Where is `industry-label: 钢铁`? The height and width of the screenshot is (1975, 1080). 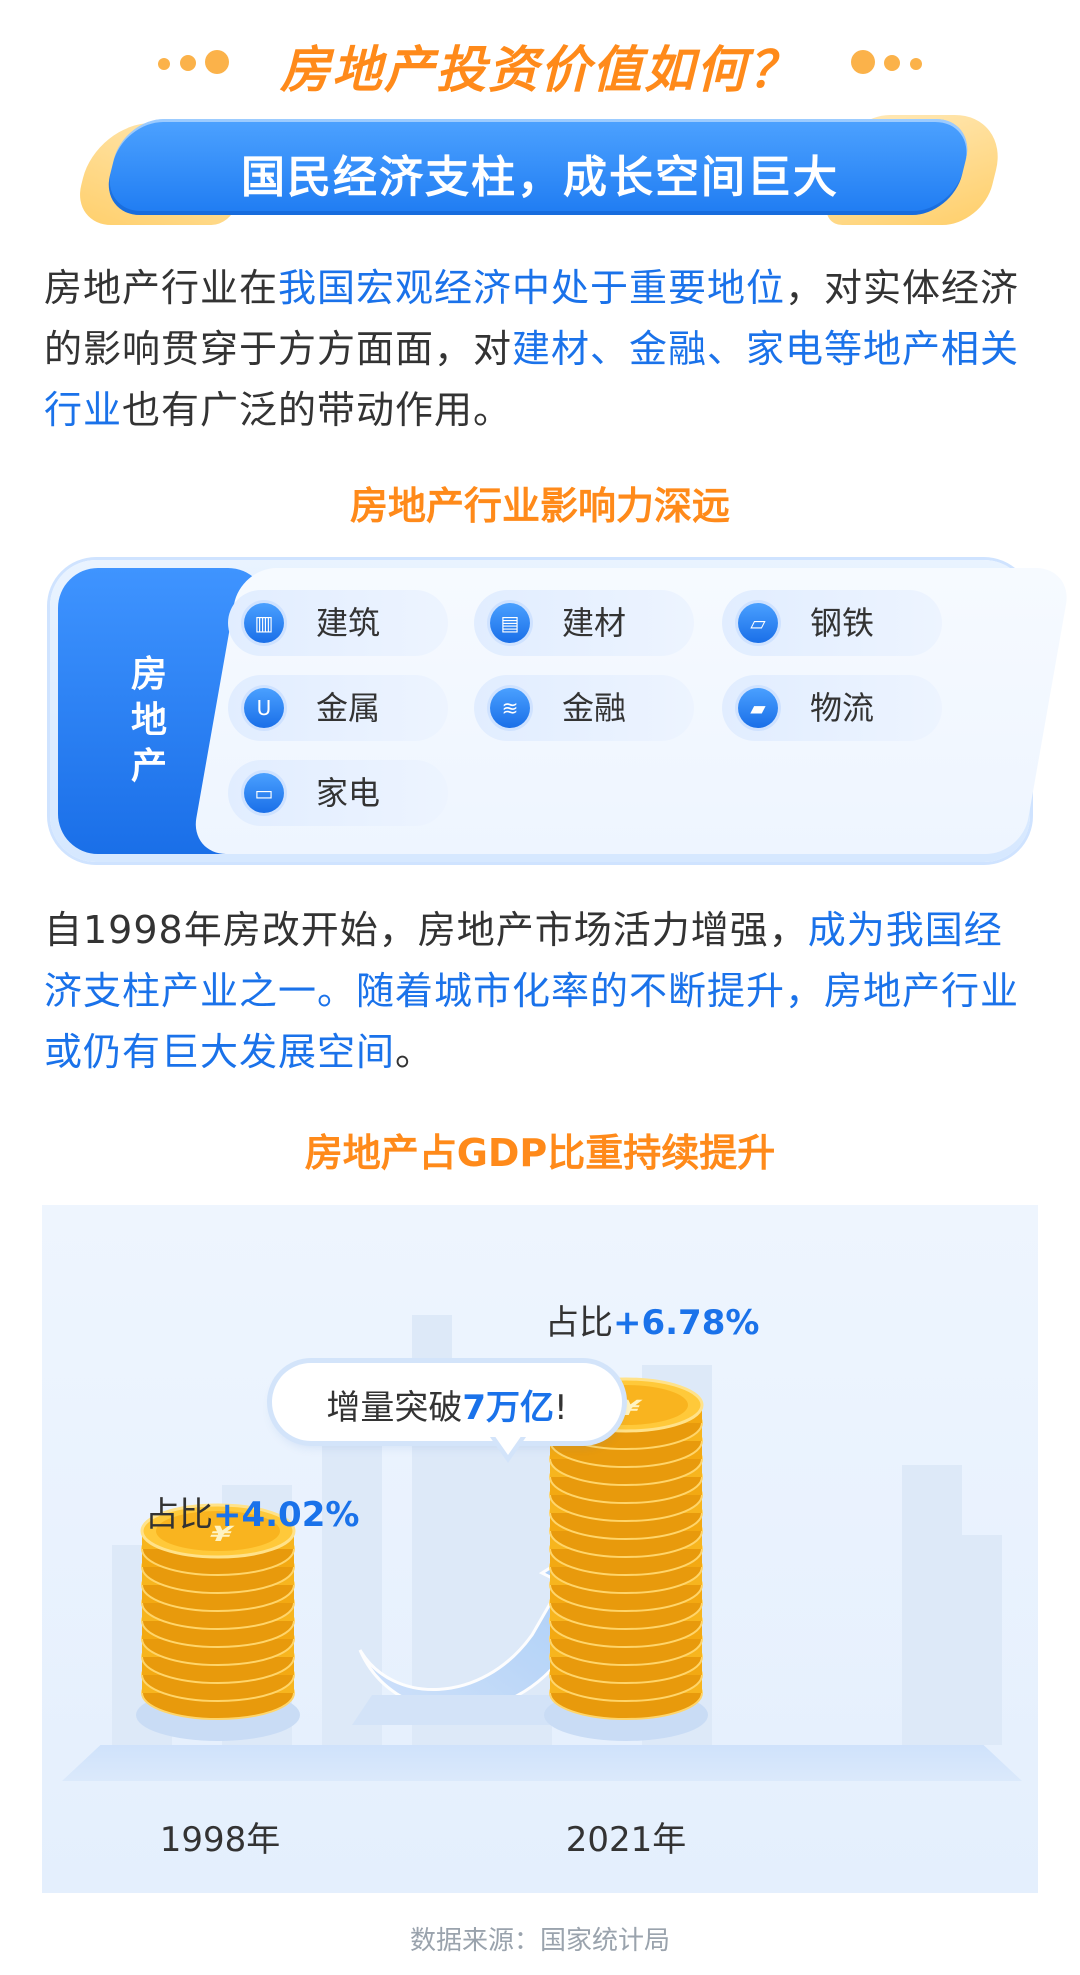
industry-label: 钢铁 is located at coordinates (842, 623).